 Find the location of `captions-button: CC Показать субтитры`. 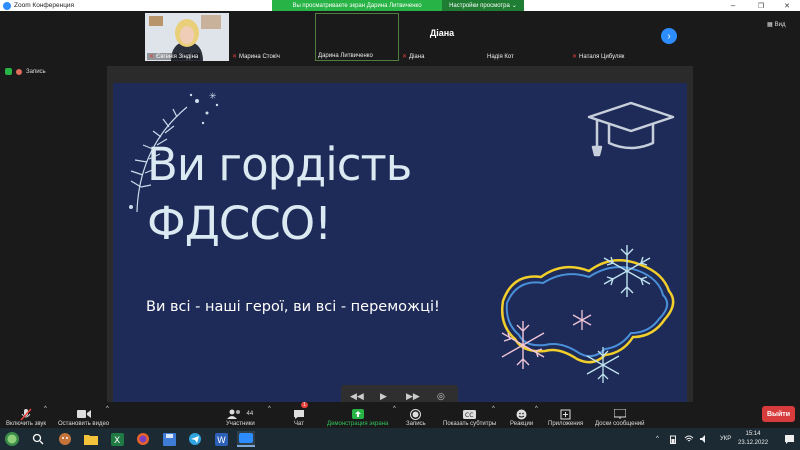

captions-button: CC Показать субтитры is located at coordinates (469, 415).